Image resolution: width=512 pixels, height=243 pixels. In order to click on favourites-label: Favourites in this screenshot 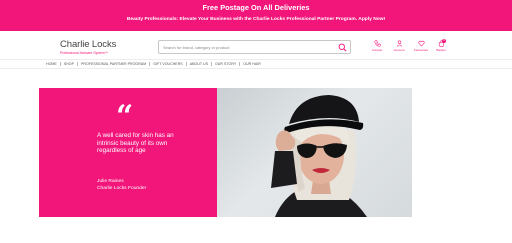, I will do `click(420, 50)`.